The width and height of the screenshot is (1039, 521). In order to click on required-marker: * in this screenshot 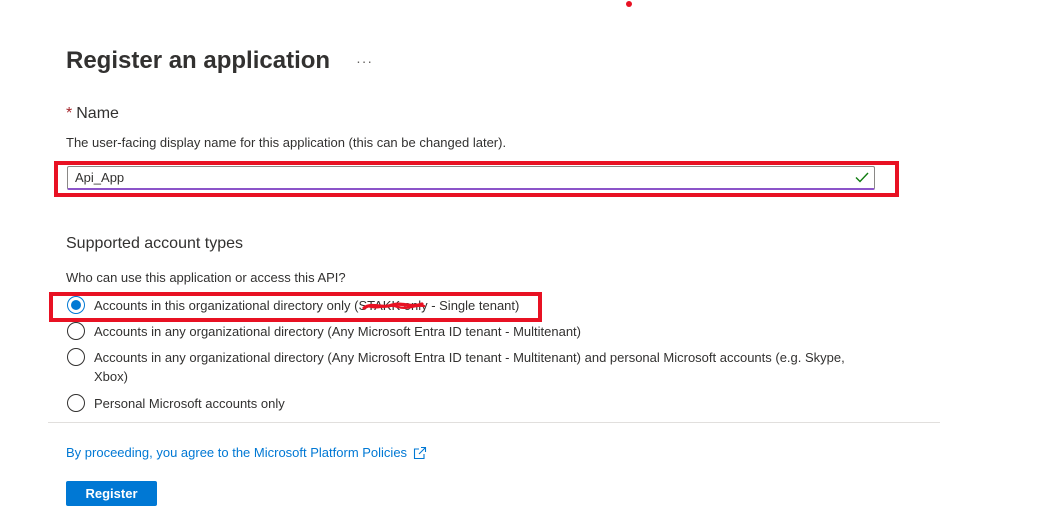, I will do `click(69, 113)`.